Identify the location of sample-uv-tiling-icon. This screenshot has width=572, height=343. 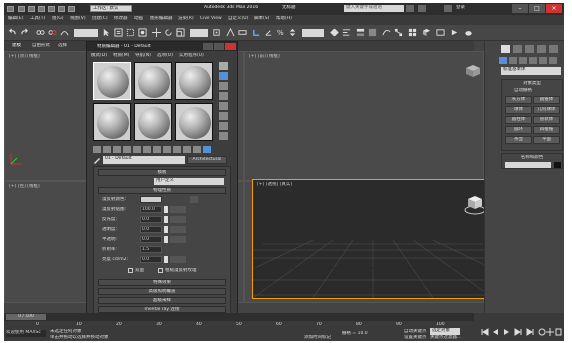
(223, 96).